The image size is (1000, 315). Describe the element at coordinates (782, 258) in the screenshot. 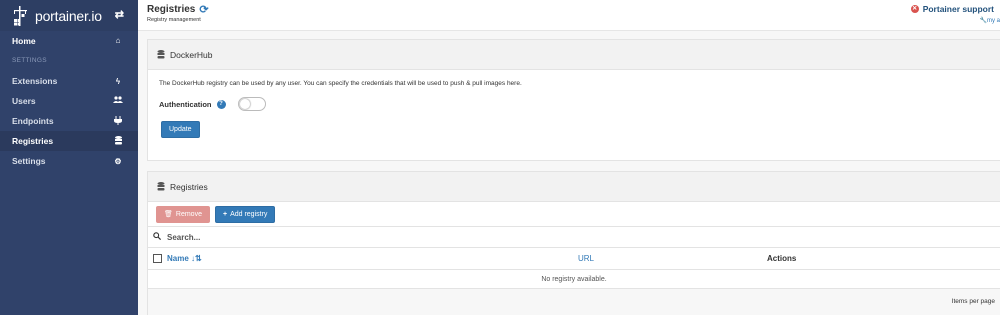

I see `column-actions: Actions` at that location.